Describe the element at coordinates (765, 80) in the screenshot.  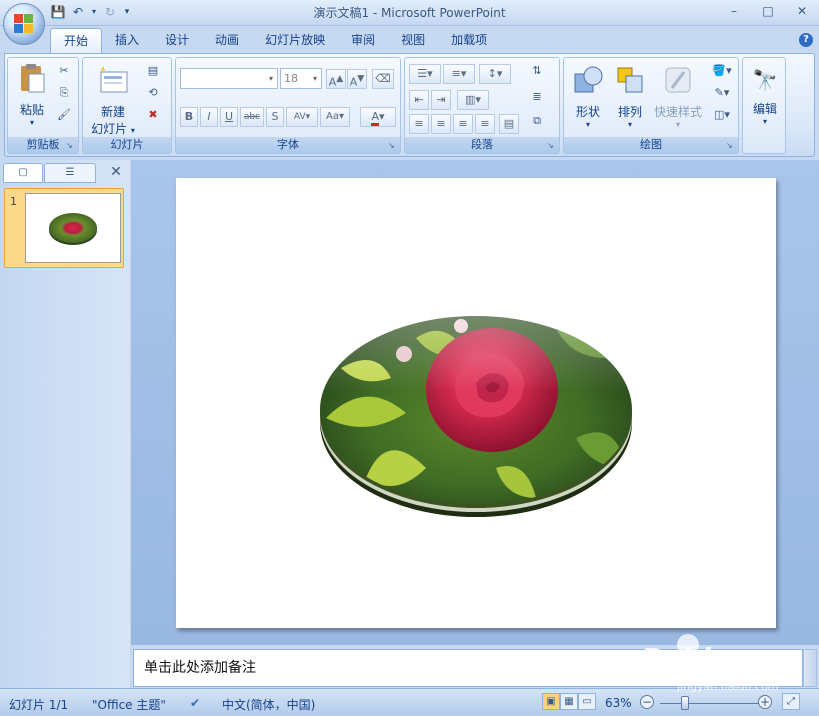
I see `binoculars-icon: 🔭` at that location.